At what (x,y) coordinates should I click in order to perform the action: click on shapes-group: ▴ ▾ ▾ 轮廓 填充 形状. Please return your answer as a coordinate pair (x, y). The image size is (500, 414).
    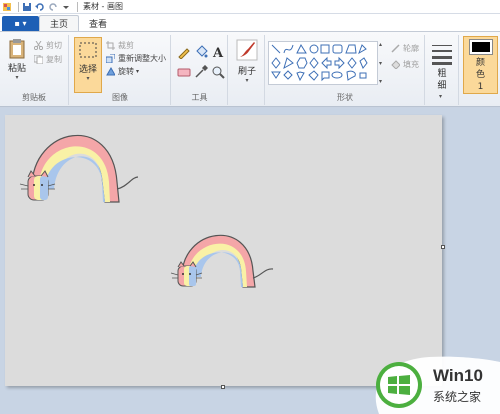
    Looking at the image, I should click on (345, 70).